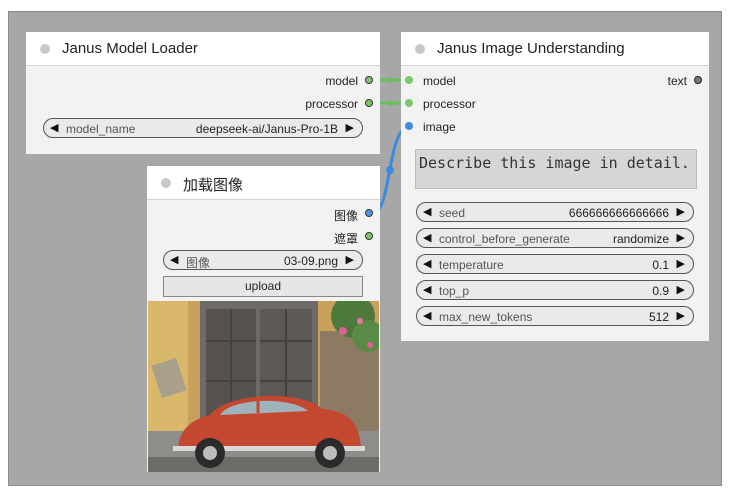  I want to click on output-label-mask: 遮罩, so click(345, 239).